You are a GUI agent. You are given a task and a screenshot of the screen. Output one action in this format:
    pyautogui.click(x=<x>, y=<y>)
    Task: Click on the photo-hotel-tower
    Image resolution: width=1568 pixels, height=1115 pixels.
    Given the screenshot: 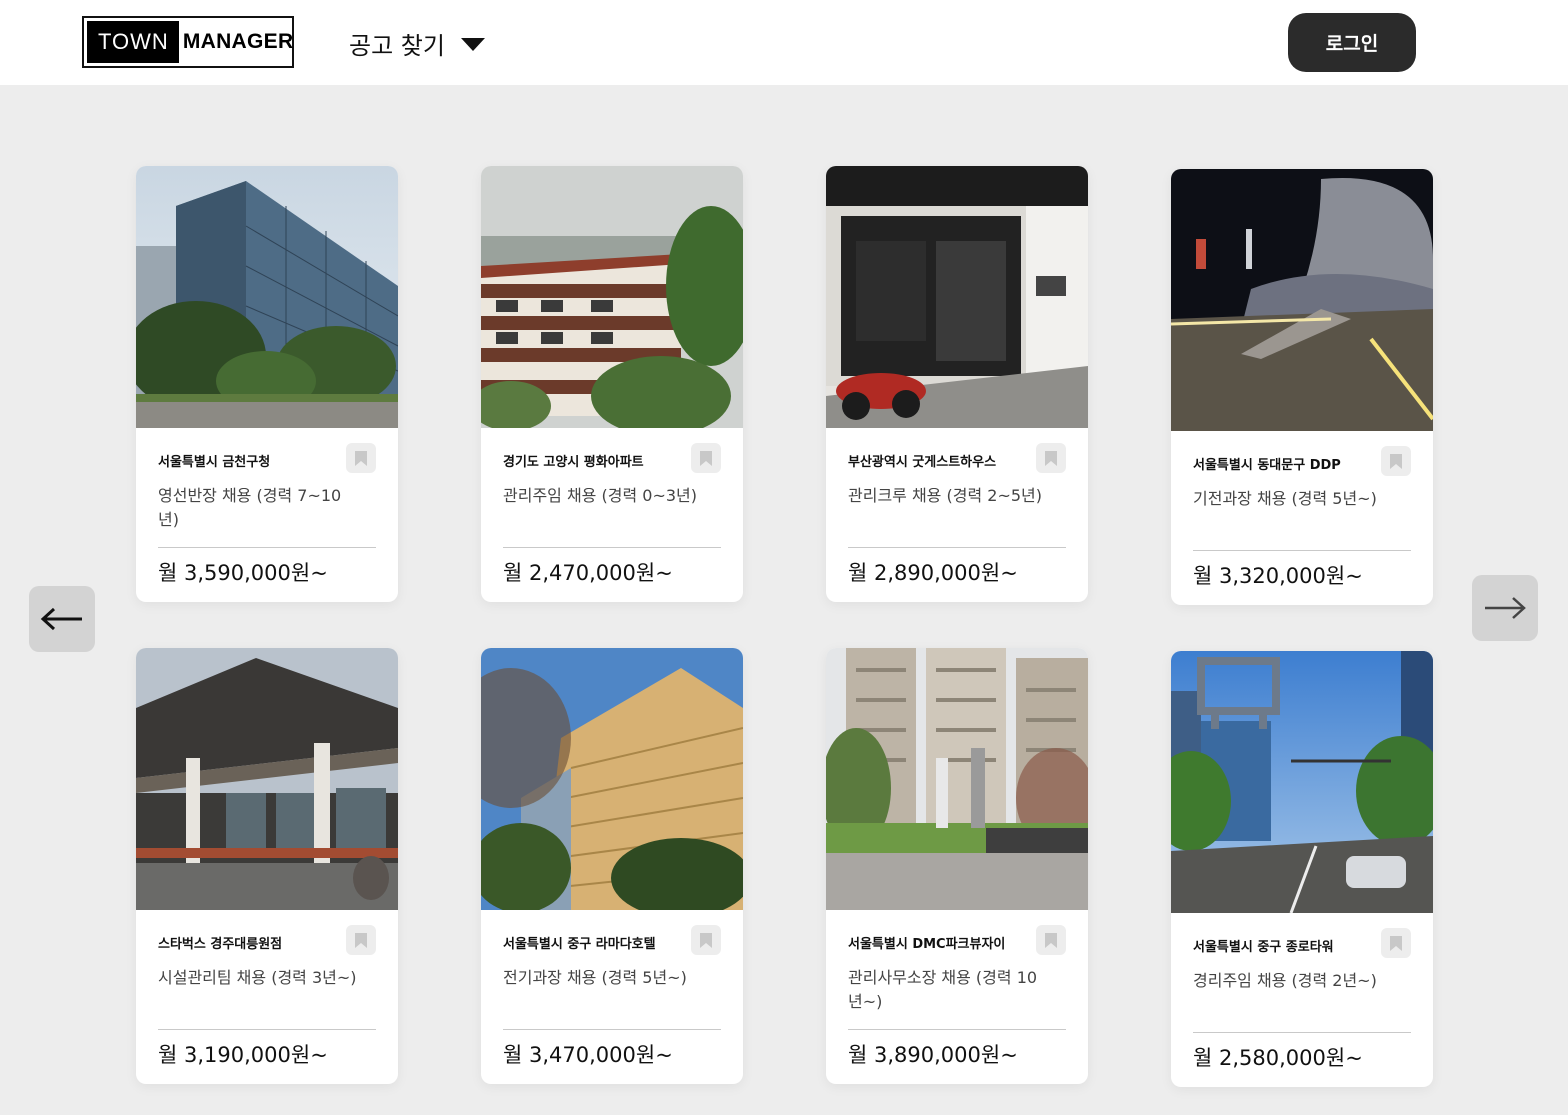 What is the action you would take?
    pyautogui.click(x=612, y=779)
    